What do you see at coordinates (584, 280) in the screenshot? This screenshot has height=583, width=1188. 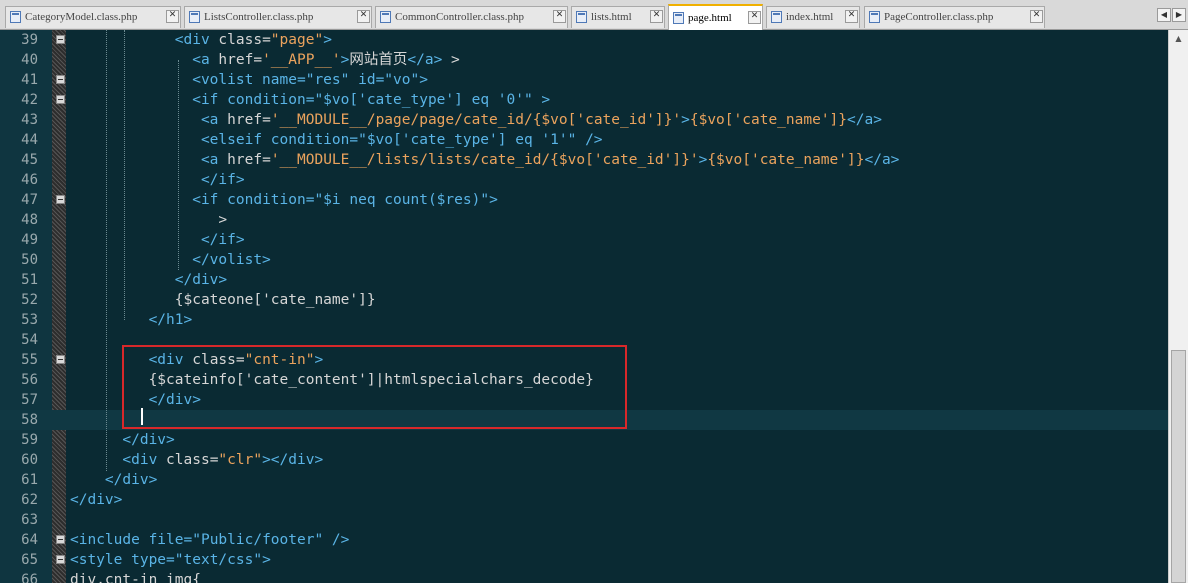 I see `code-line: 51 </div>` at bounding box center [584, 280].